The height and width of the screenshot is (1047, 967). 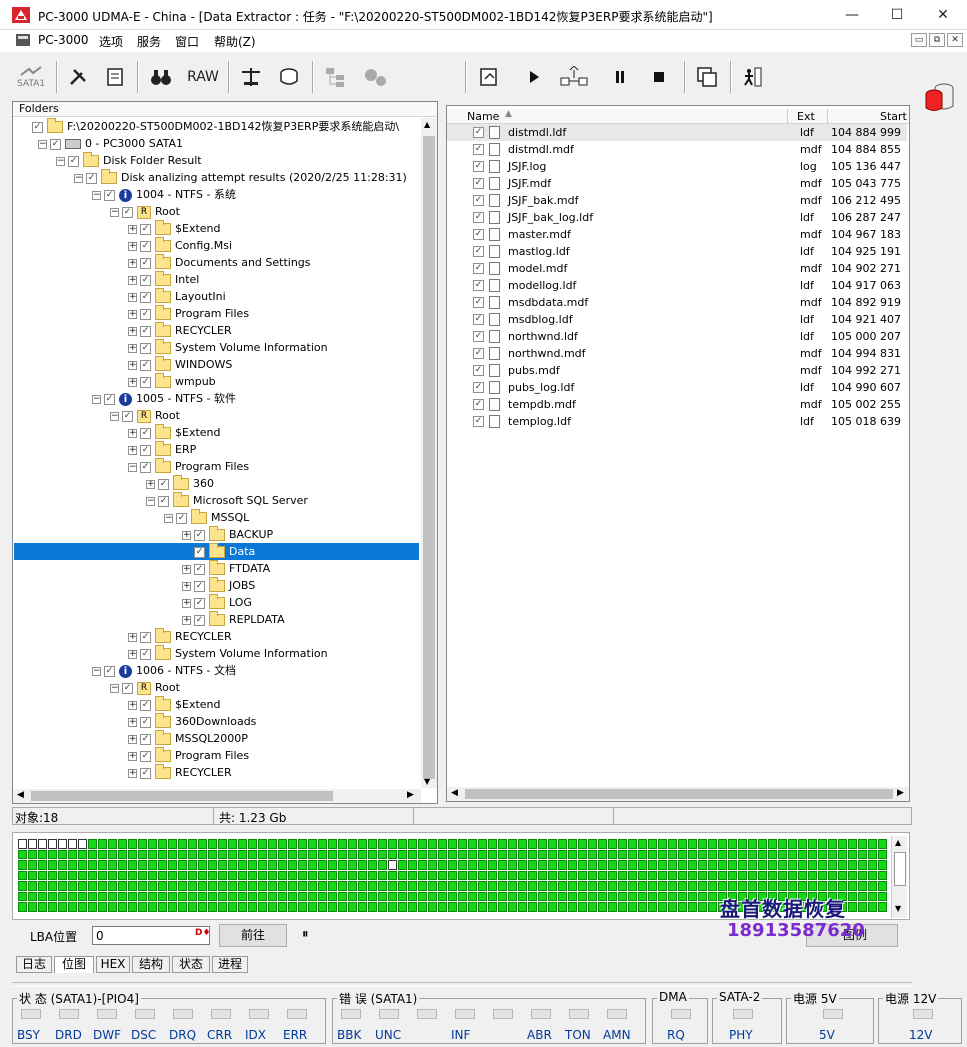 What do you see at coordinates (955, 40) in the screenshot?
I see `mdi-close-button: ✕` at bounding box center [955, 40].